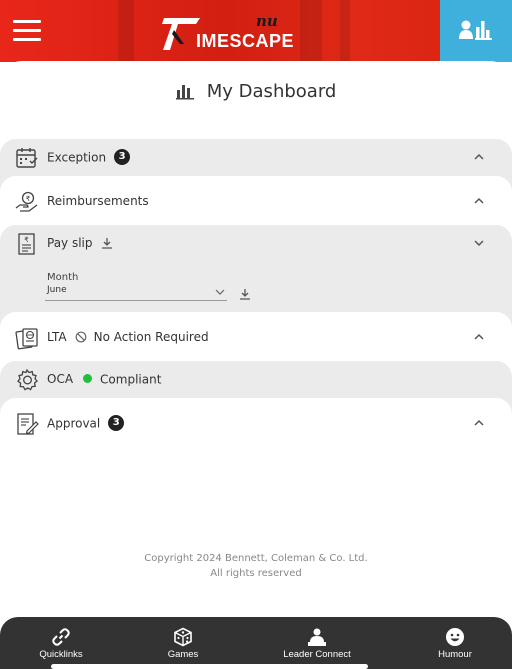 This screenshot has width=512, height=669. I want to click on app-header: IMESCAPE nu, so click(256, 31).